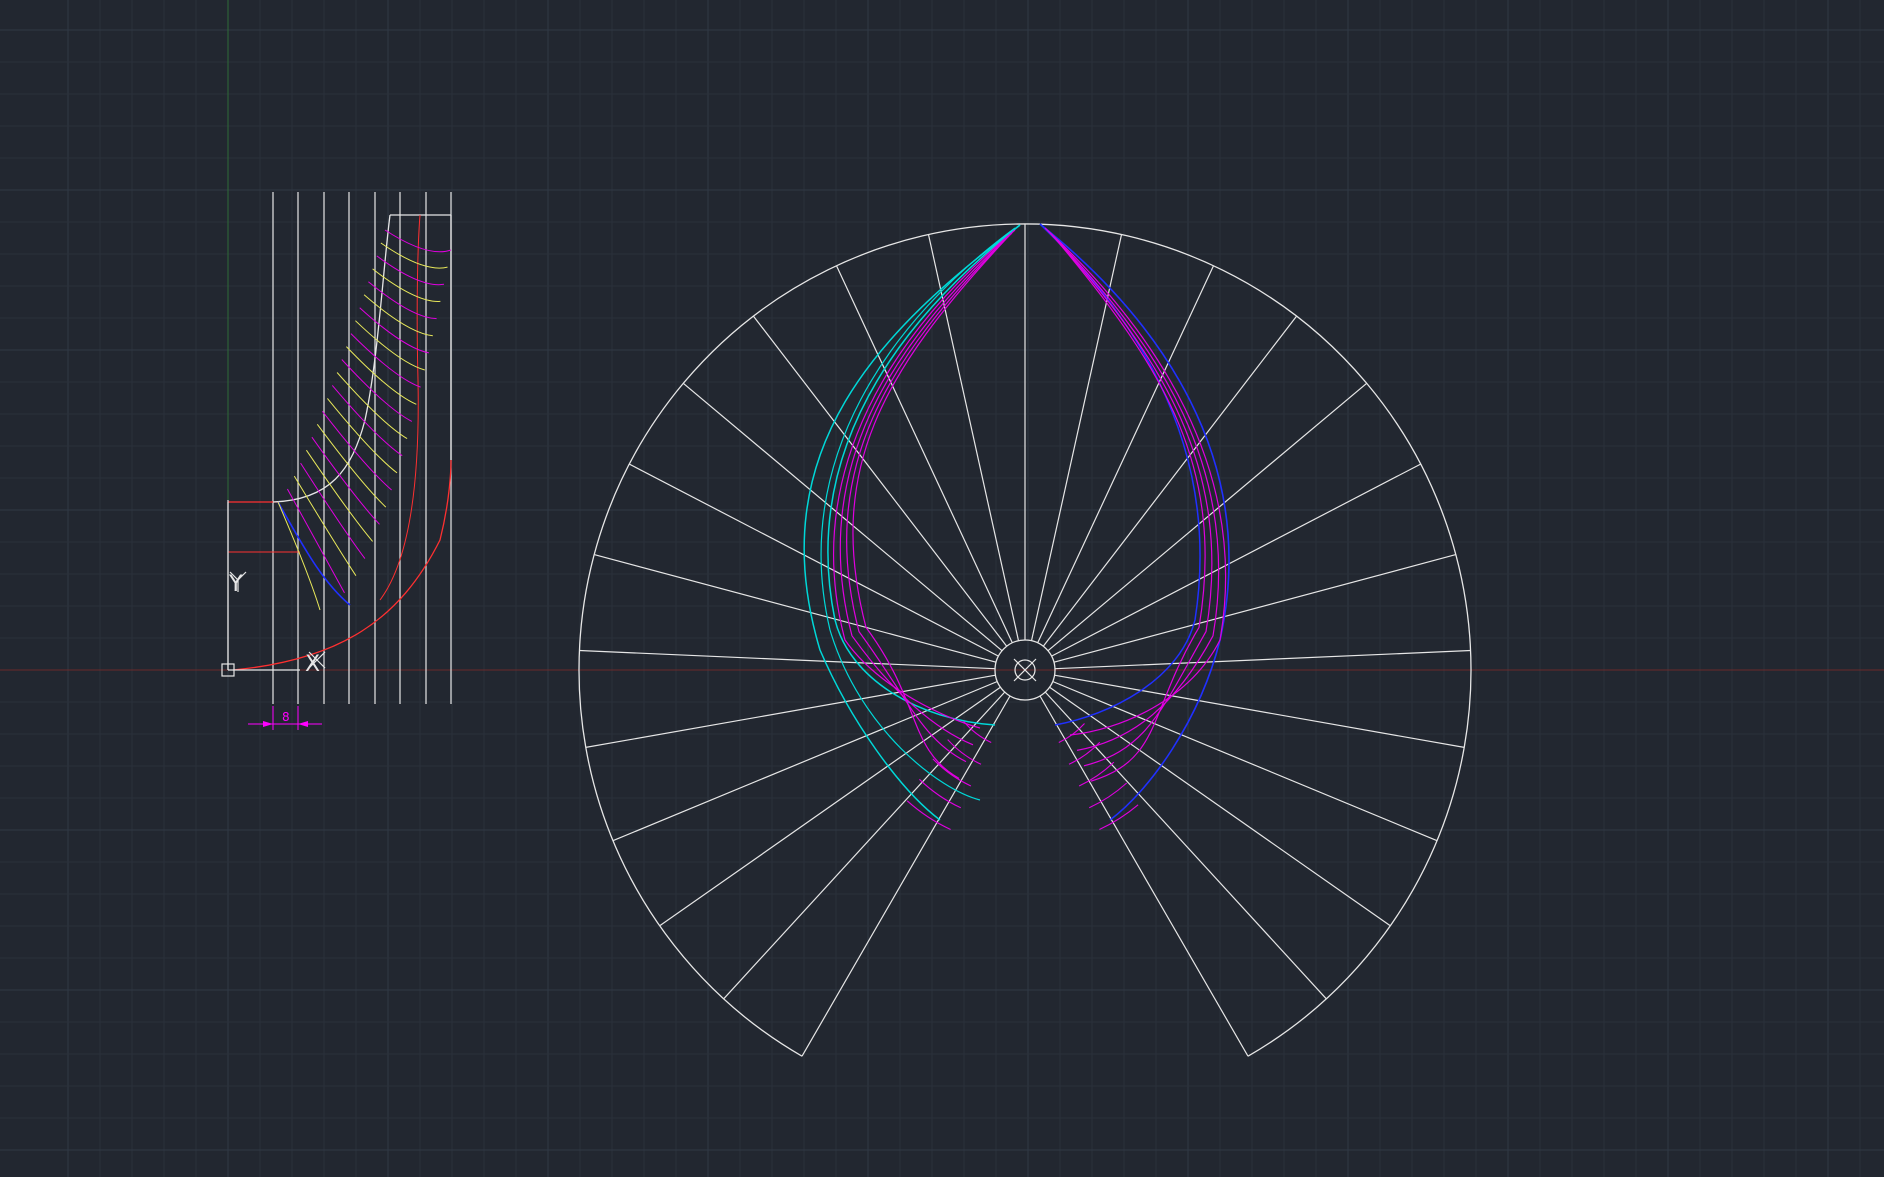 The height and width of the screenshot is (1177, 1884). I want to click on blade-cyan-inner, so click(924, 475).